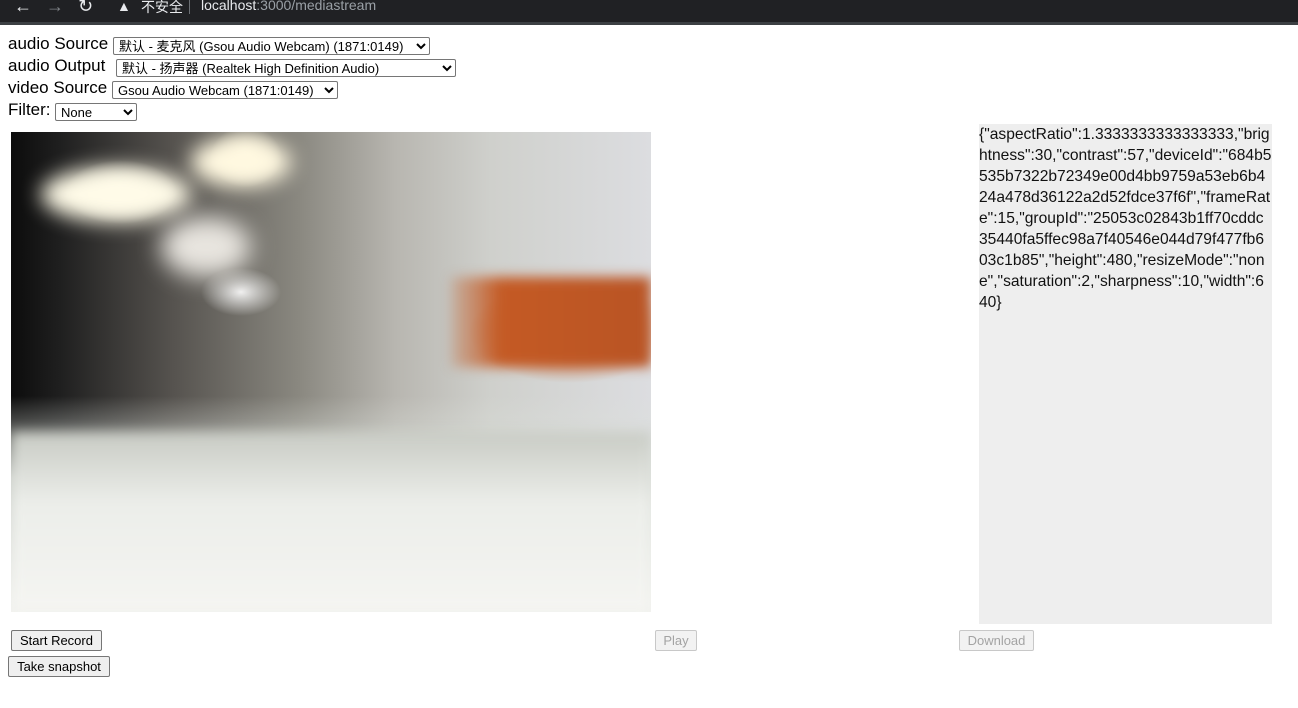 The height and width of the screenshot is (708, 1298). I want to click on filter-row: Filter:, so click(29, 110).